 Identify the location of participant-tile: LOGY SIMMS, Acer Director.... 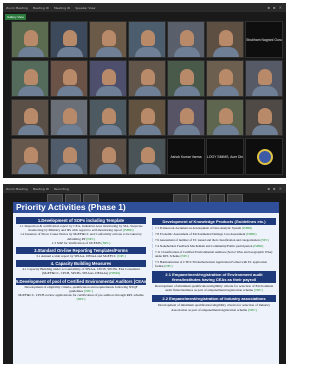
(225, 156).